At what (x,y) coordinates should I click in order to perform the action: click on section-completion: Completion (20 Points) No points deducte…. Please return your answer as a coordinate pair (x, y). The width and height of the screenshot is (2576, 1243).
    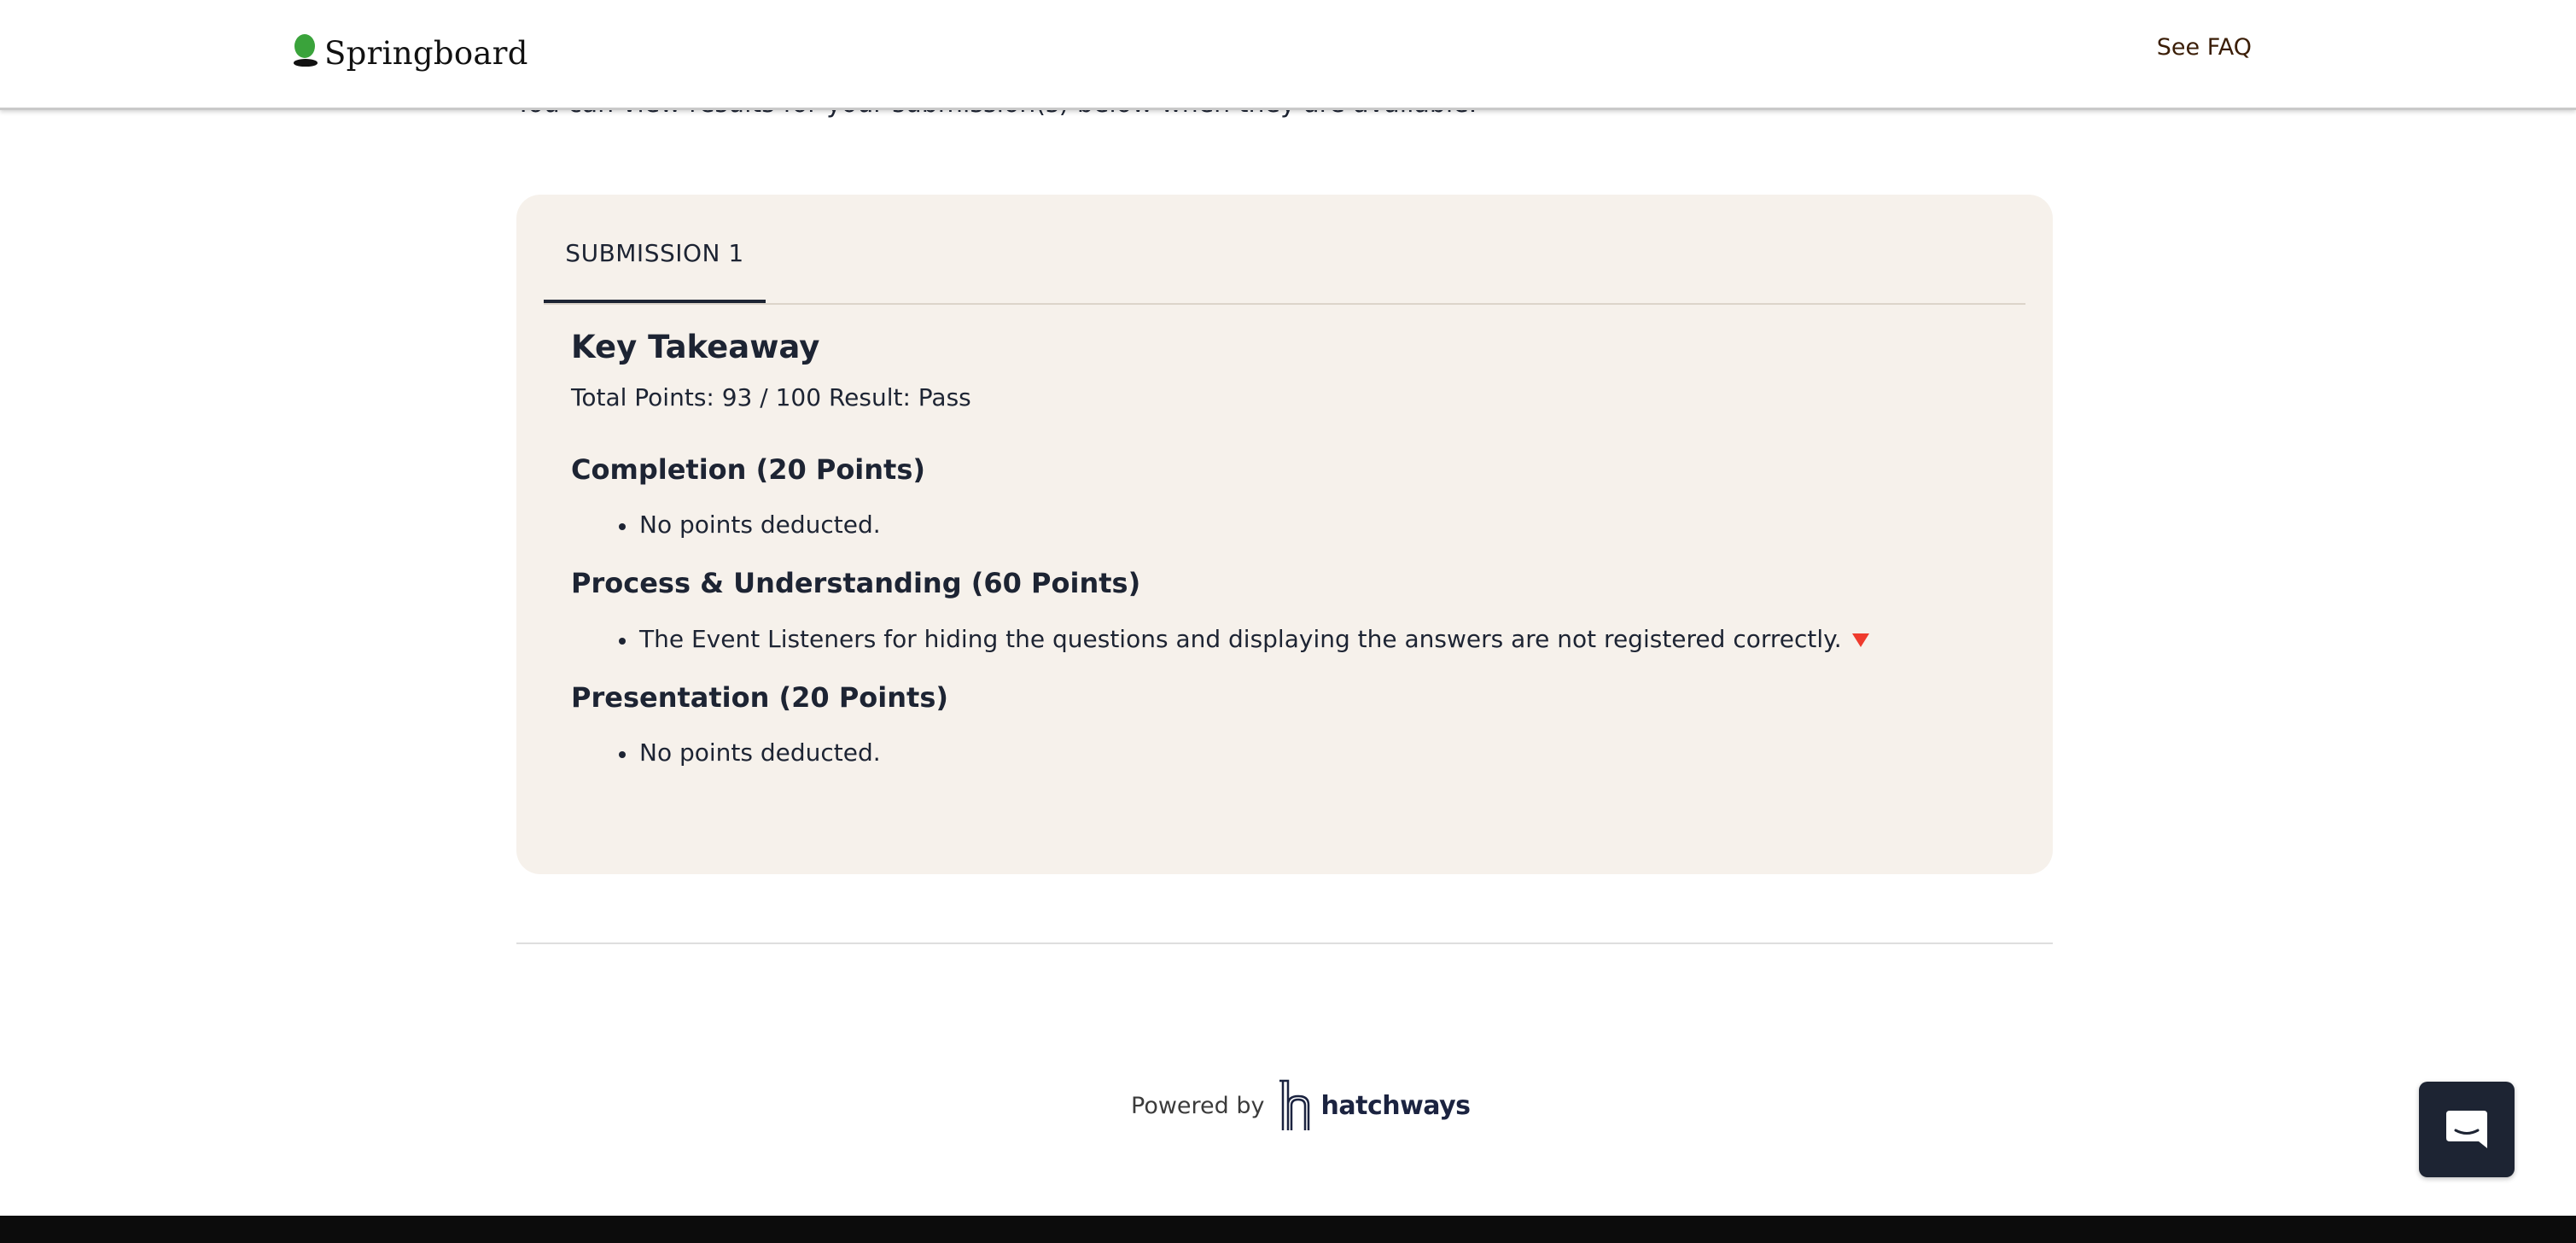
    Looking at the image, I should click on (1288, 496).